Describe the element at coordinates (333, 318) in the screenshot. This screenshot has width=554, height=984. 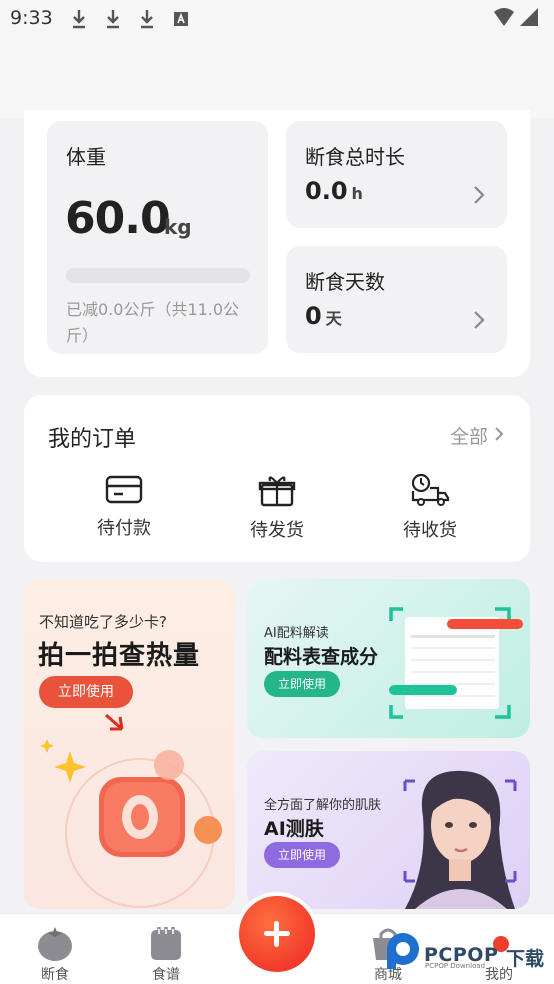
I see `fast-days-unit: 天` at that location.